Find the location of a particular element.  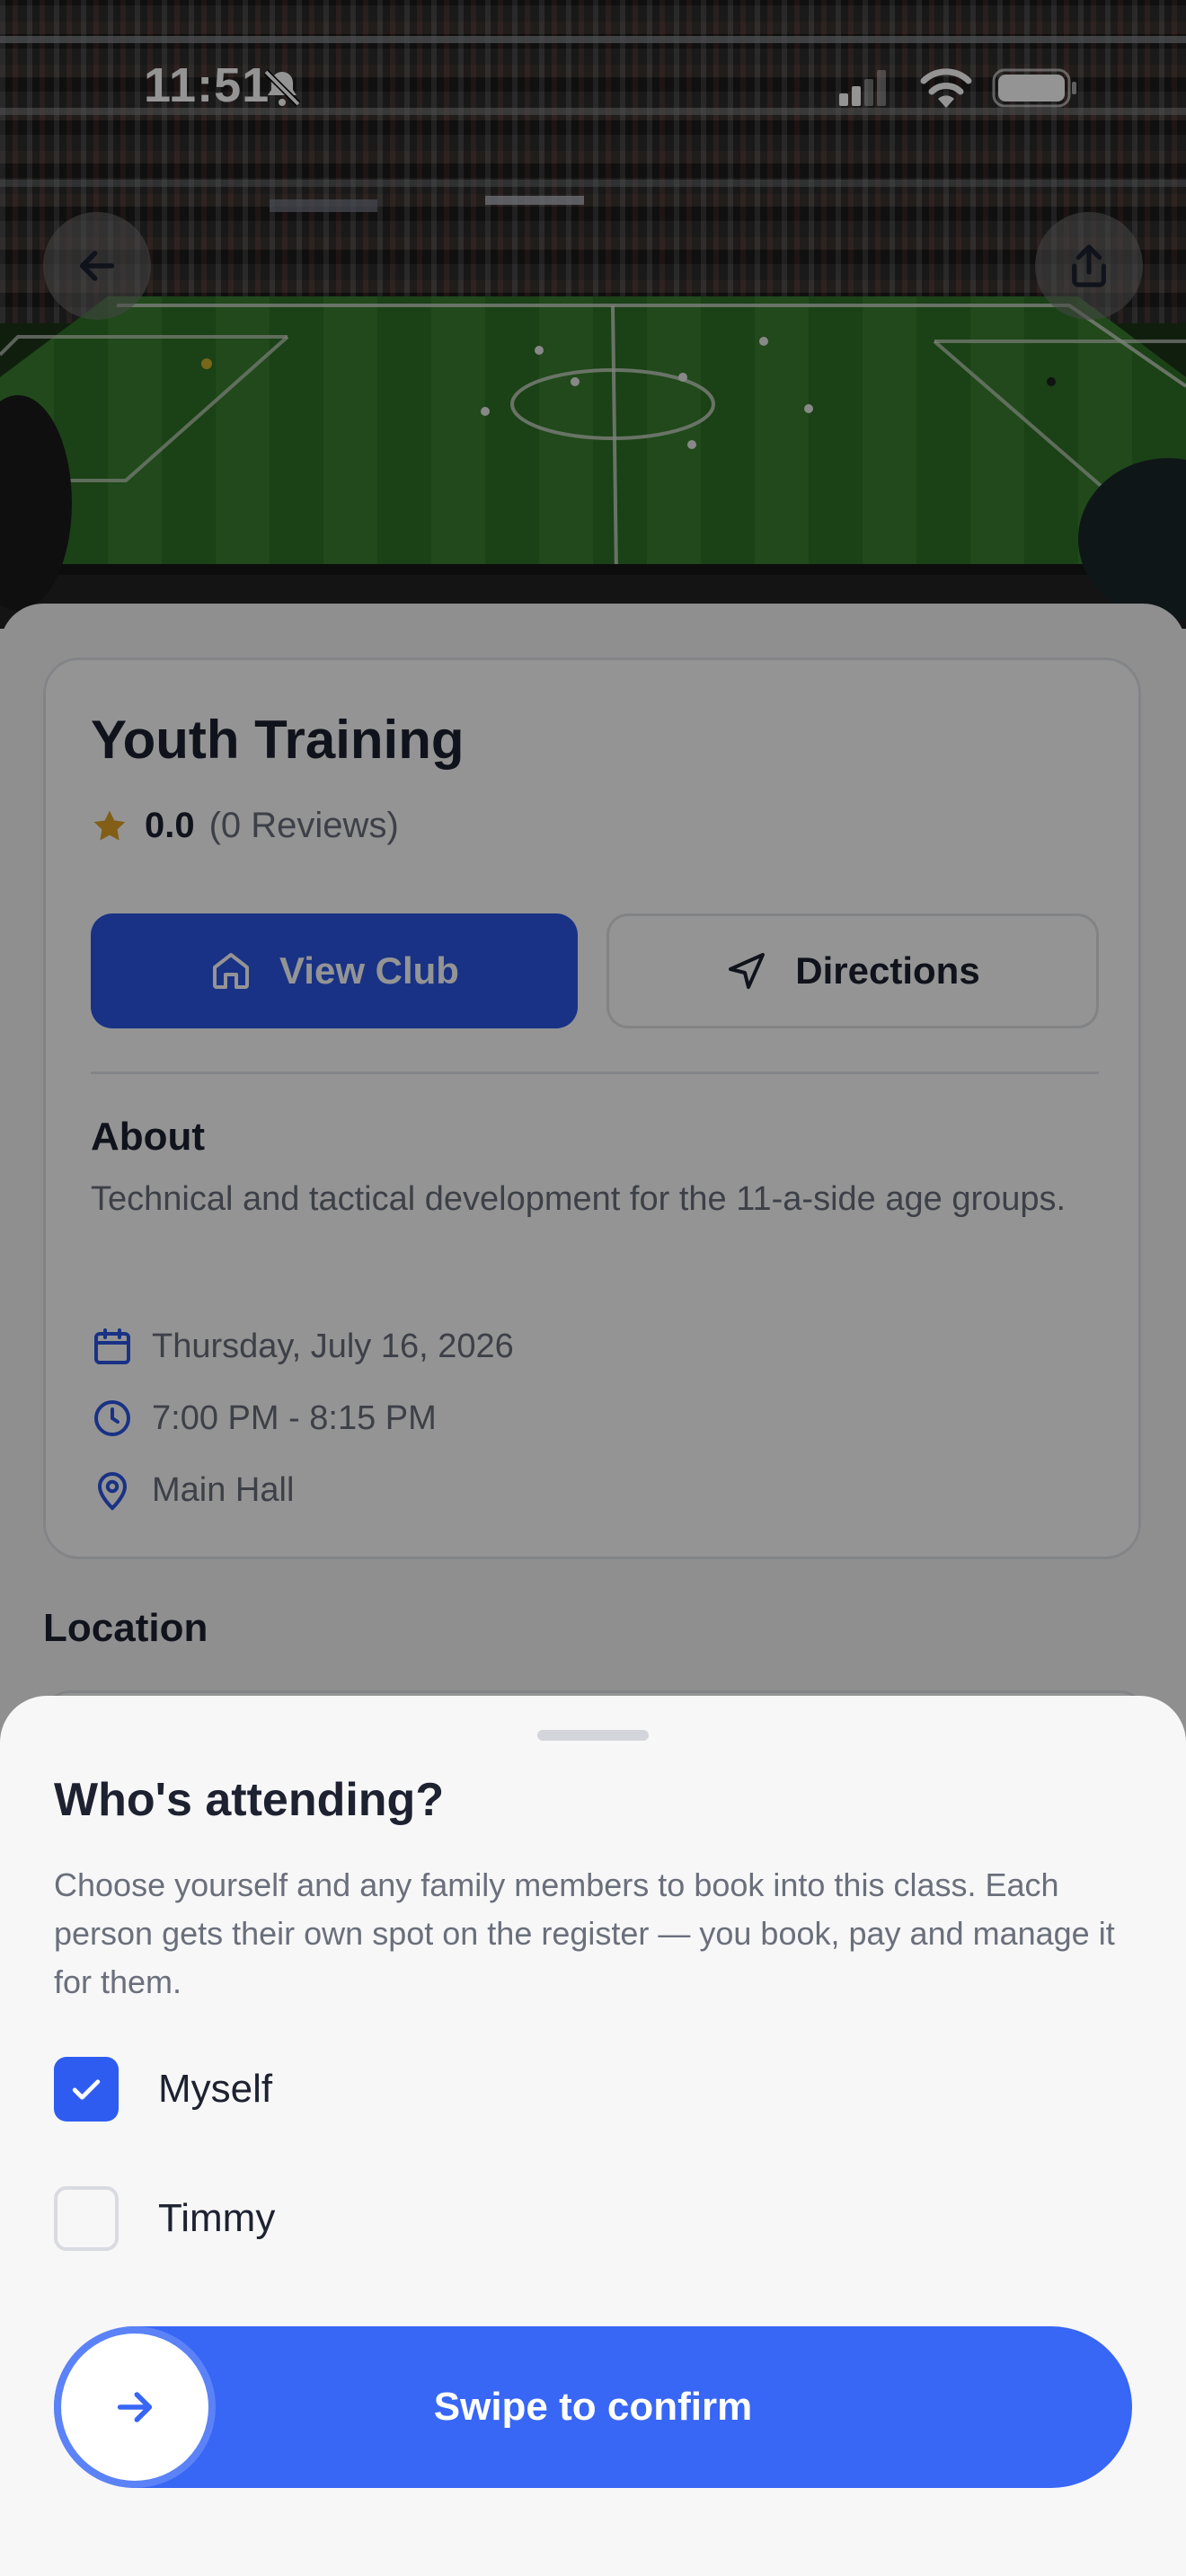

checkbox-checked is located at coordinates (86, 2089).